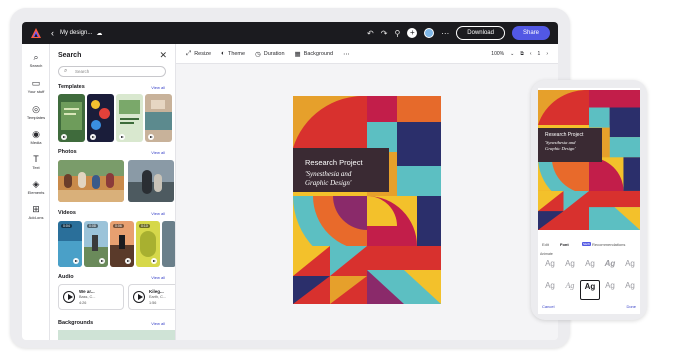 The image size is (682, 358). I want to click on rail-item-search: ⌕ Search, so click(36, 60).